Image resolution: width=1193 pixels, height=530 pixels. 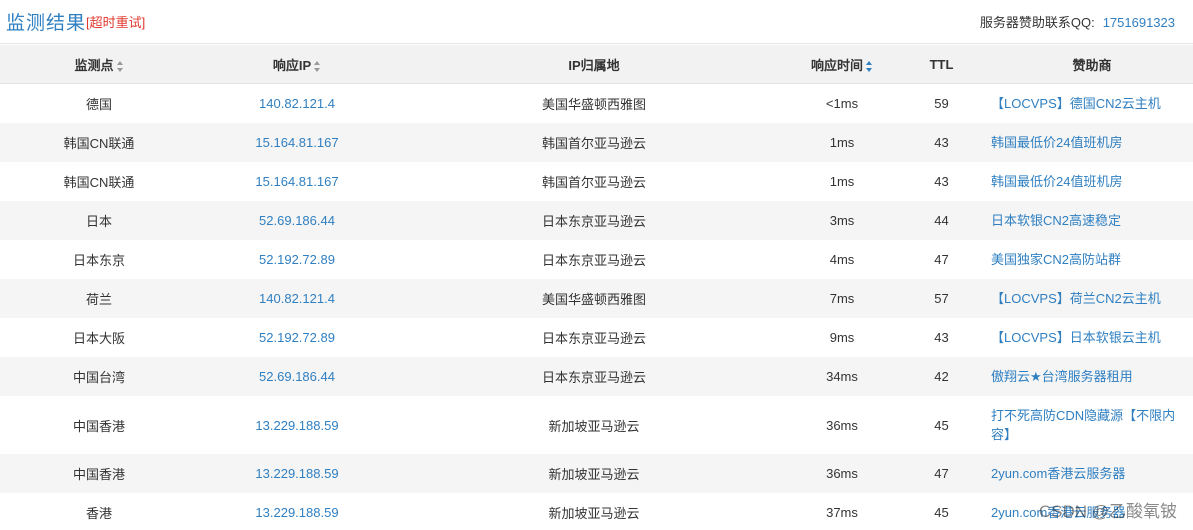 What do you see at coordinates (941, 376) in the screenshot?
I see `cell-ttl: 42` at bounding box center [941, 376].